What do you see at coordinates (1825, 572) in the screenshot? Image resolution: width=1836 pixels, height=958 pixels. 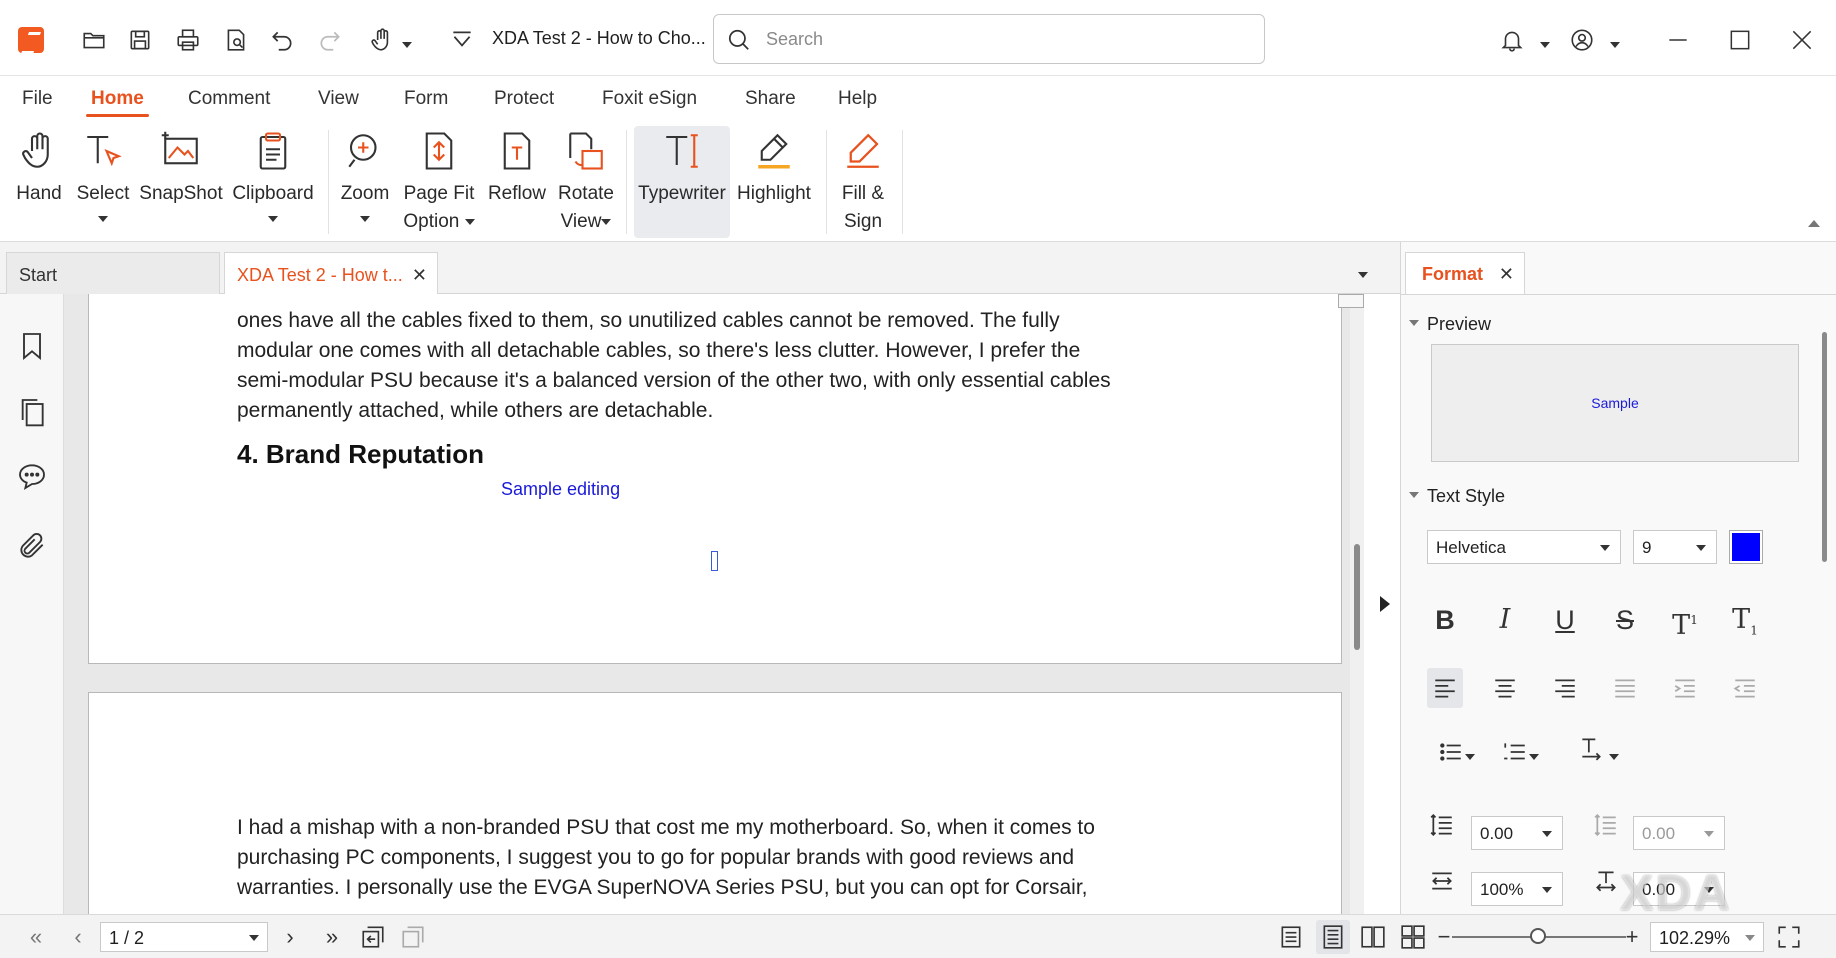 I see `panel-scrollbar` at bounding box center [1825, 572].